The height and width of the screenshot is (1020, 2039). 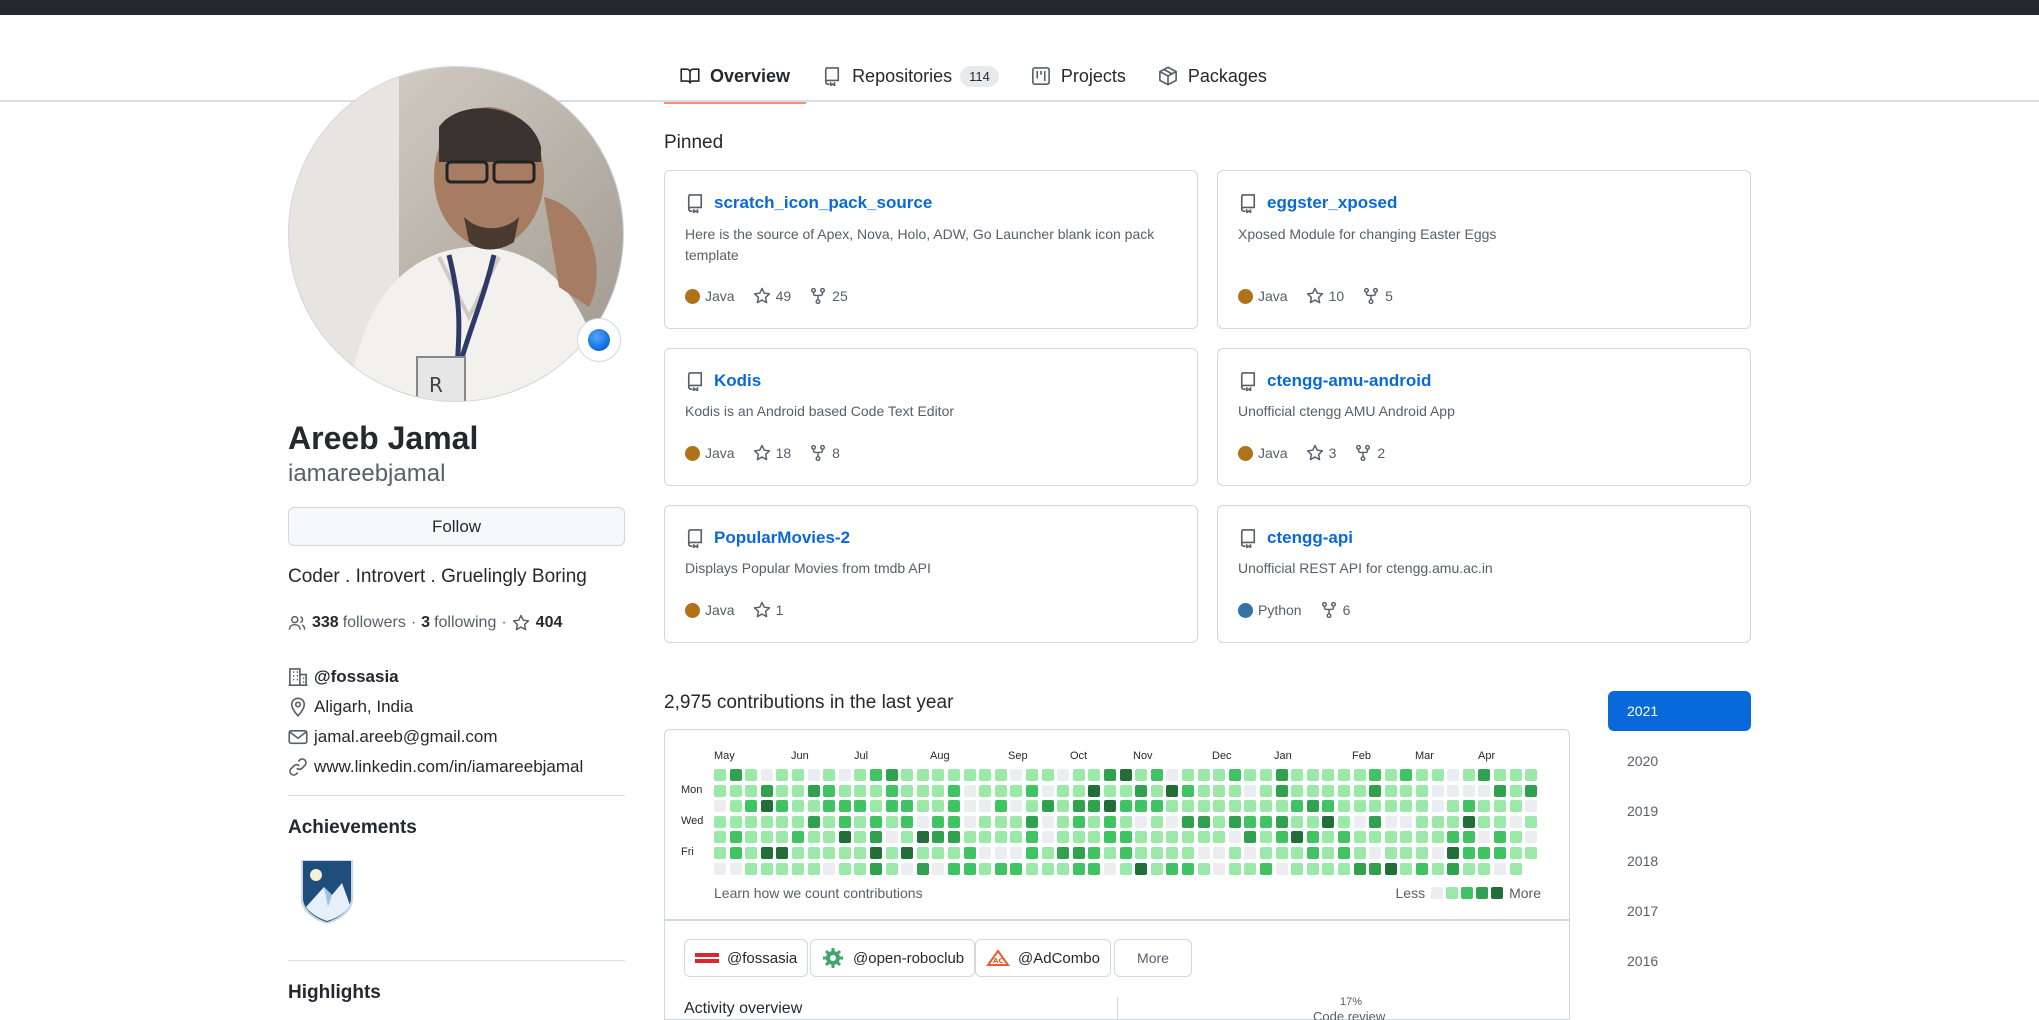 I want to click on repo-stars: 10, so click(x=1325, y=296).